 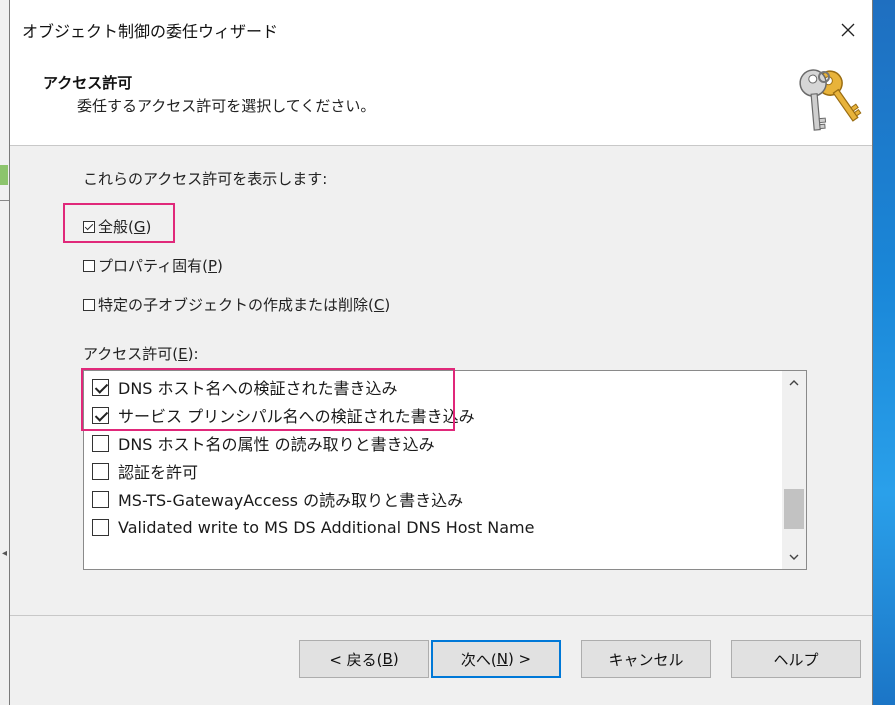 What do you see at coordinates (395, 659) in the screenshot?
I see `back-button-suffix: )` at bounding box center [395, 659].